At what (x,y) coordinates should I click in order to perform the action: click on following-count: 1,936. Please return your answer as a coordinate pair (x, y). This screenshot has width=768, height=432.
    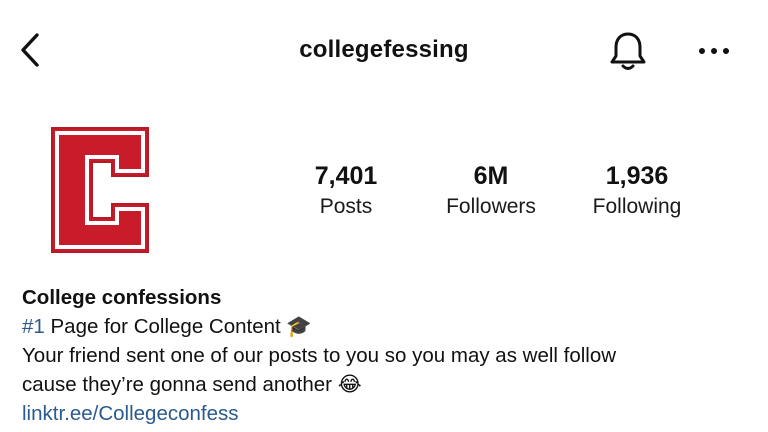
    Looking at the image, I should click on (637, 176).